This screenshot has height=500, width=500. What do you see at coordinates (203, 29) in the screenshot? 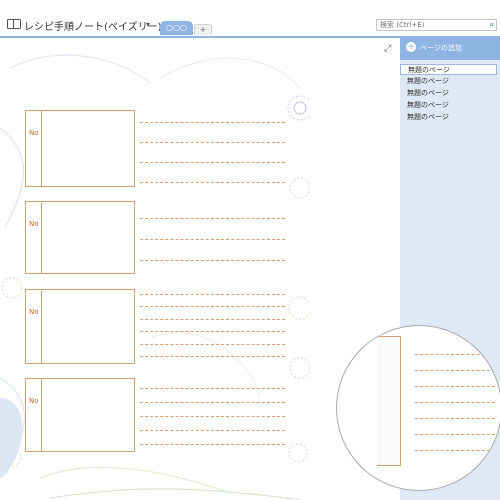
I see `add-section-tab: +` at bounding box center [203, 29].